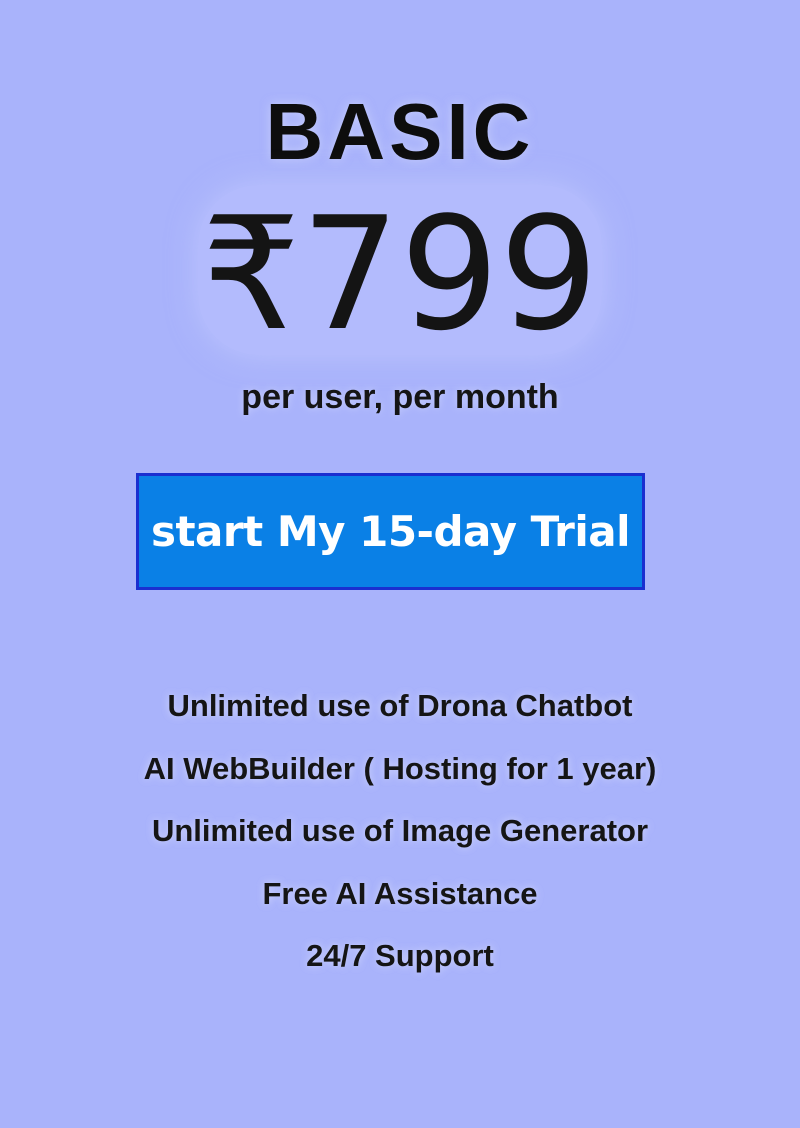 This screenshot has width=800, height=1128. What do you see at coordinates (400, 955) in the screenshot?
I see `feature-item: 24/7 Support` at bounding box center [400, 955].